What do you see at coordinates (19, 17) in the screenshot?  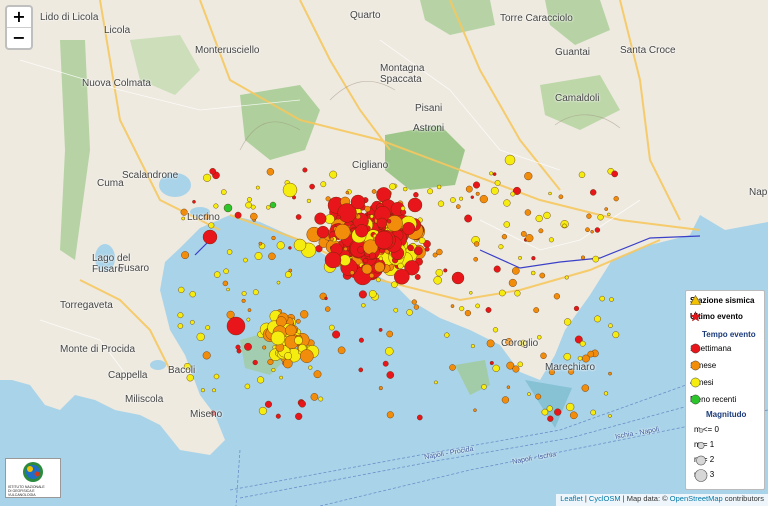 I see `zoom-in-button: +` at bounding box center [19, 17].